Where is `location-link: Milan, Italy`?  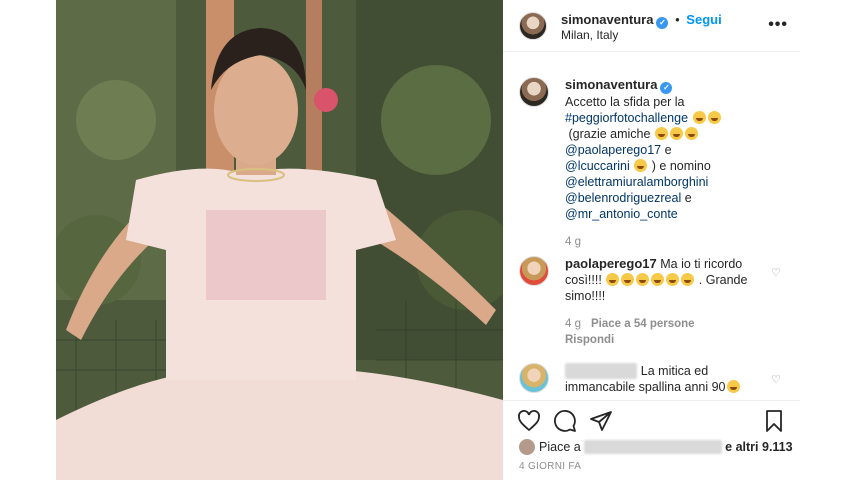 location-link: Milan, Italy is located at coordinates (589, 35).